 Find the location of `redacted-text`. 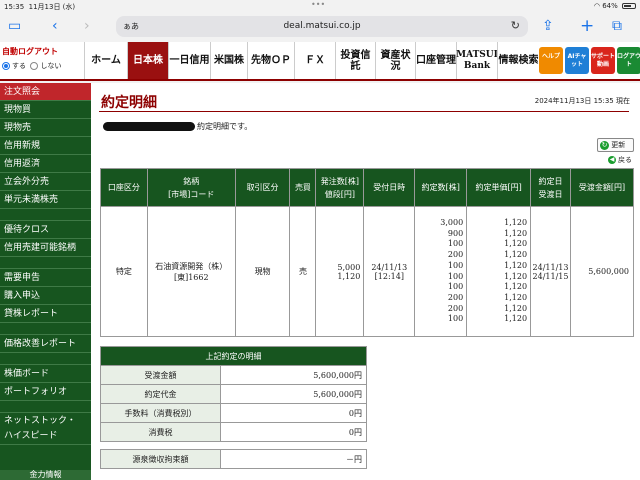

redacted-text is located at coordinates (149, 126).